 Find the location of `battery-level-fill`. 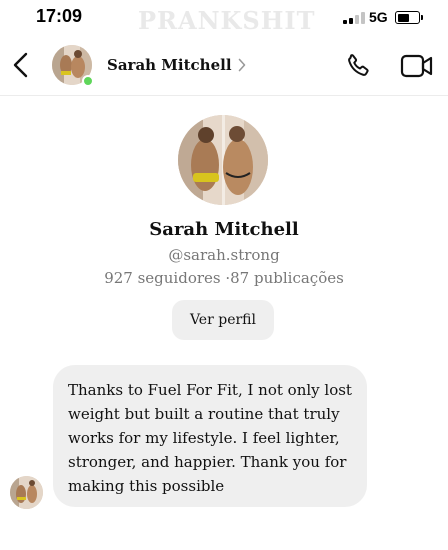

battery-level-fill is located at coordinates (403, 17).